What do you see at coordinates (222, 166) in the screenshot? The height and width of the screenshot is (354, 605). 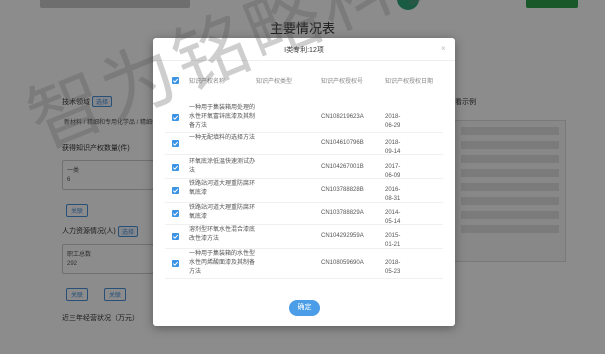 I see `cell-name: 环氧底涂低温快速测试办法` at bounding box center [222, 166].